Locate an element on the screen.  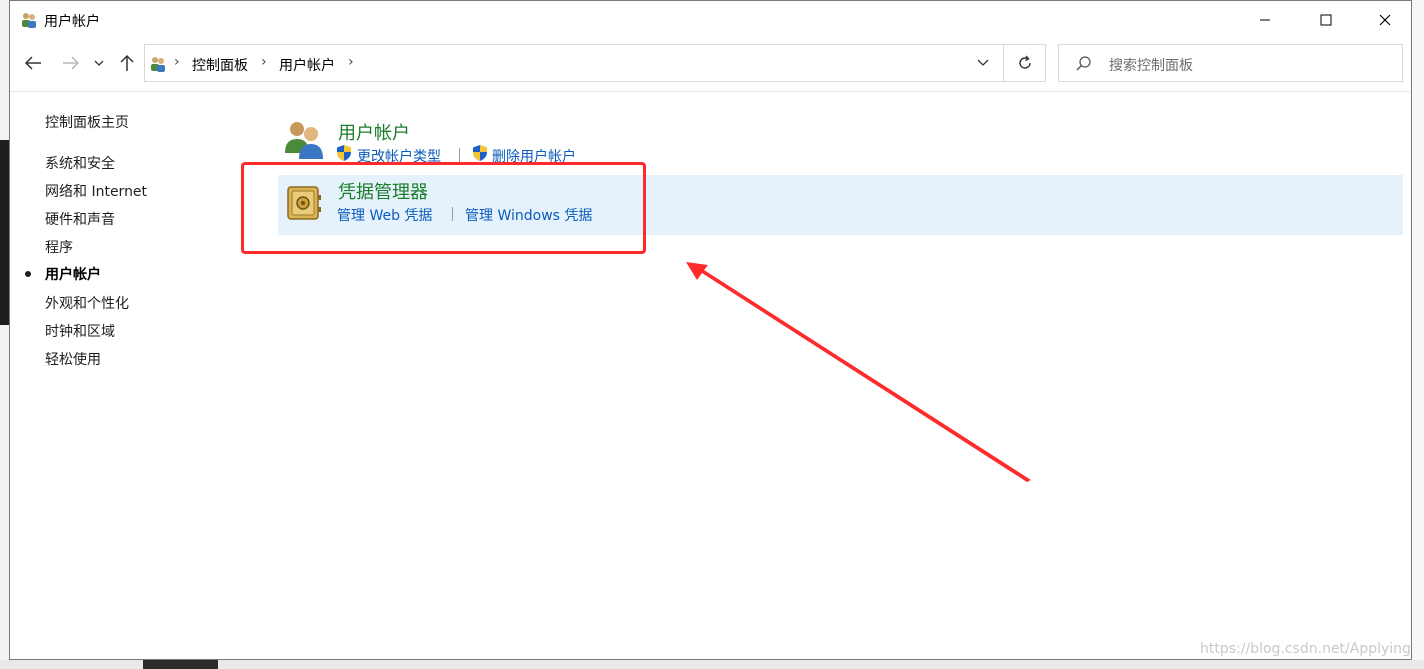
annotation-arrow-icon is located at coordinates (858, 372).